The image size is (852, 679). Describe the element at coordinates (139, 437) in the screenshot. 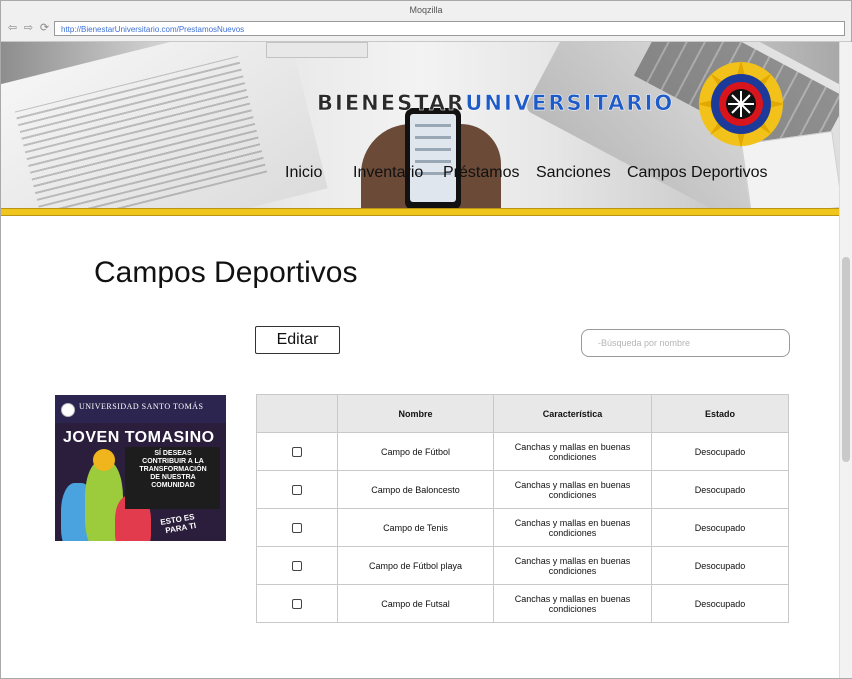

I see `promo-title: JOVEN TOMASINO` at that location.